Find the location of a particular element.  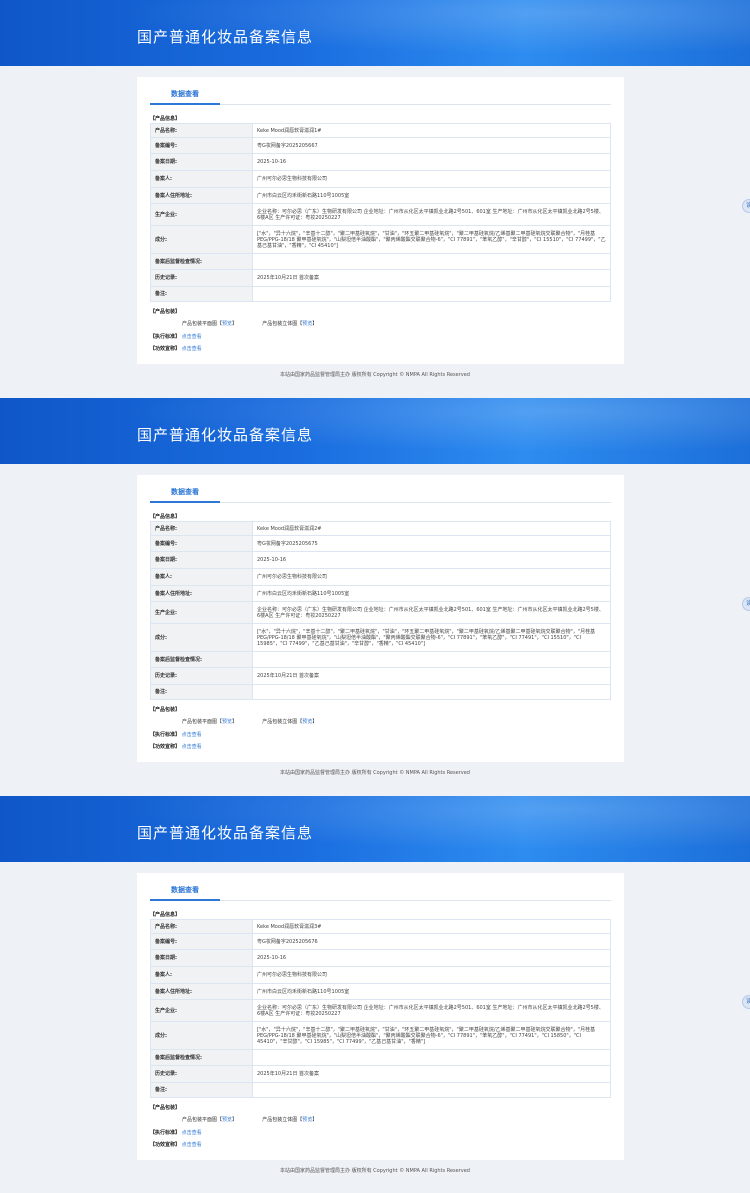

row-filing-number: 备案编号: 粤G妆网备字2025205676 is located at coordinates (380, 941).